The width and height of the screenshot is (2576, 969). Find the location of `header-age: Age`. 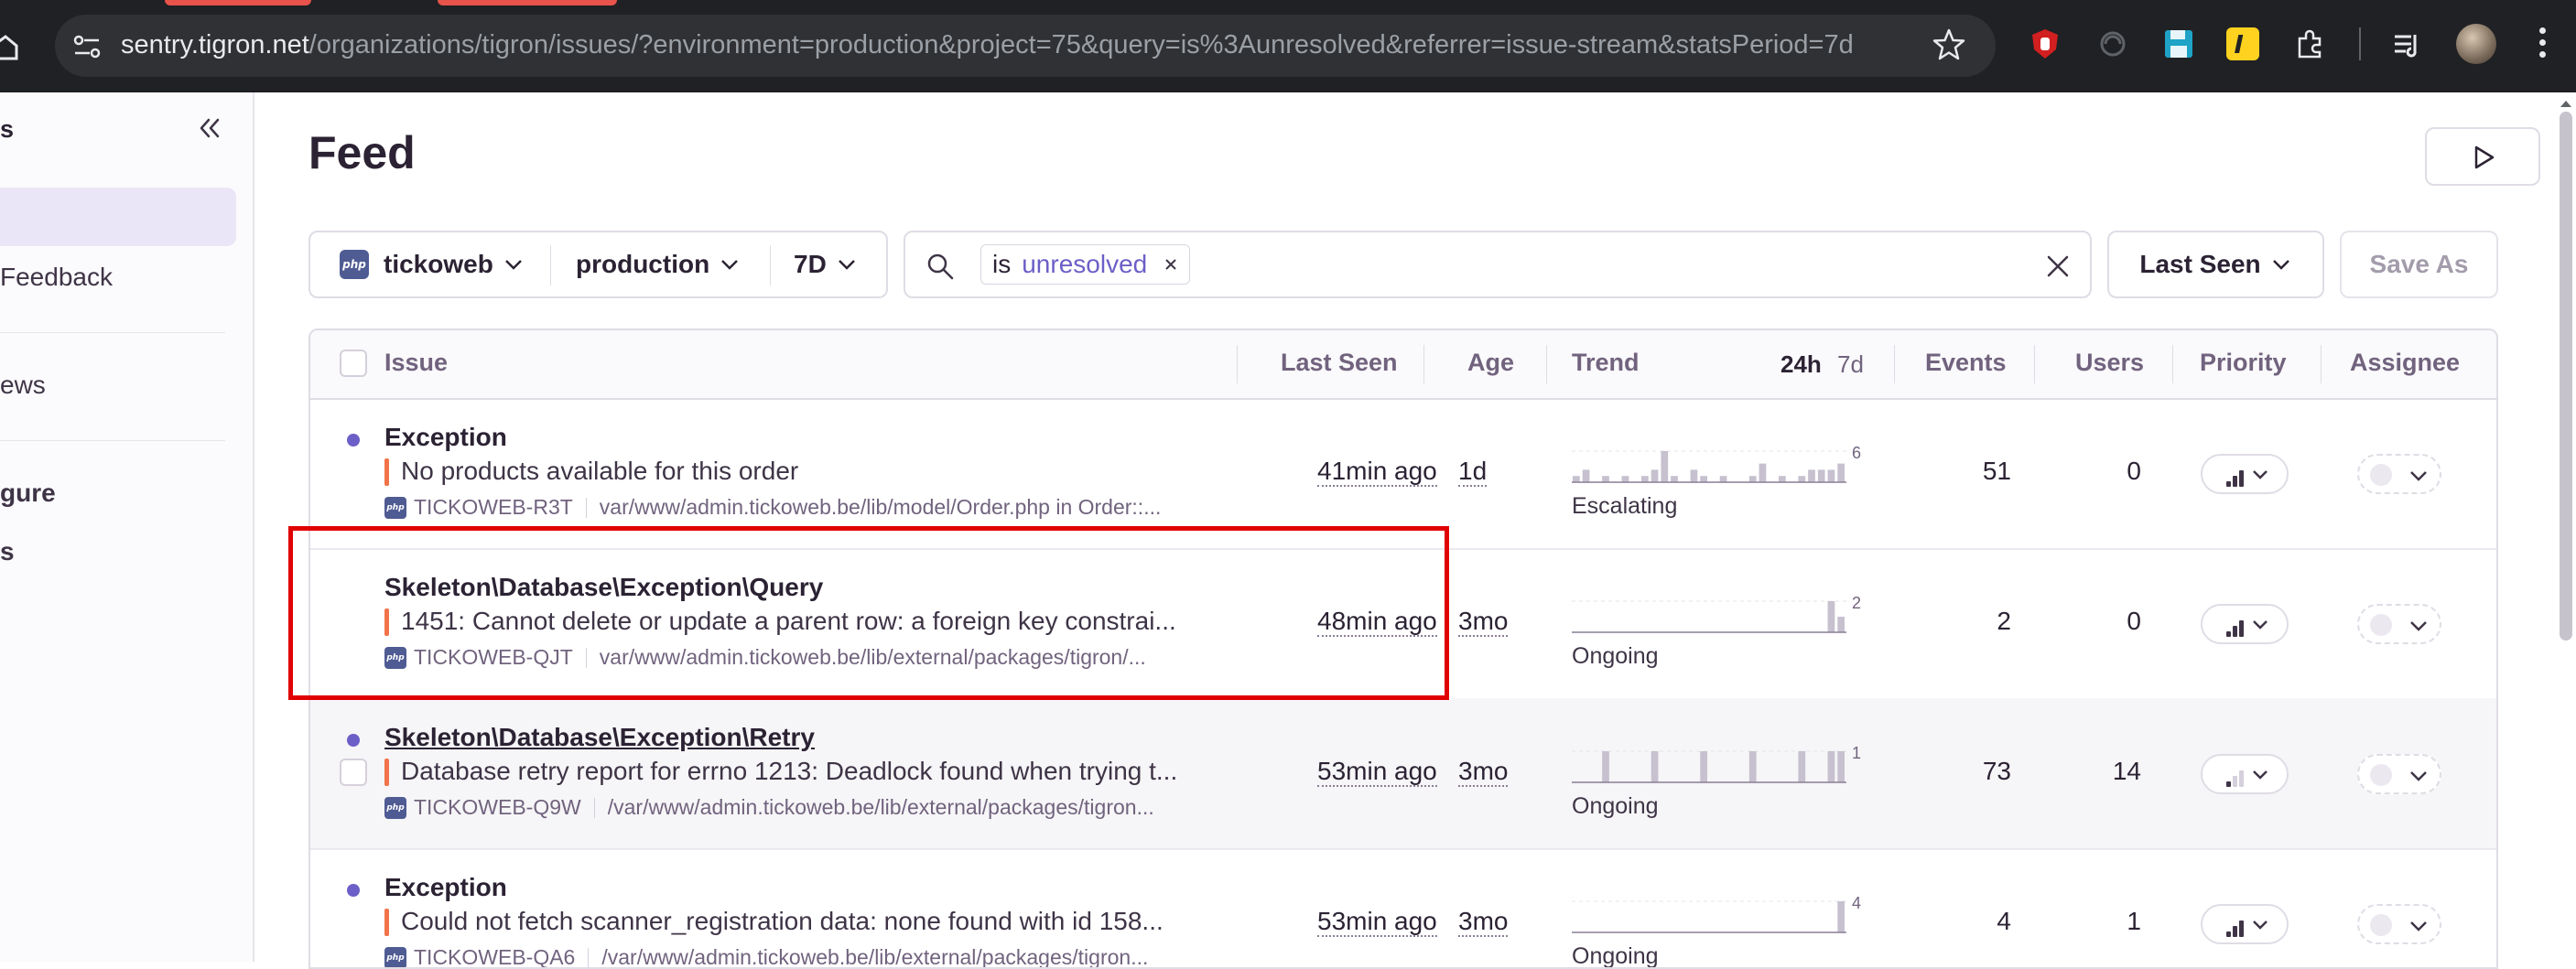

header-age: Age is located at coordinates (1491, 363).